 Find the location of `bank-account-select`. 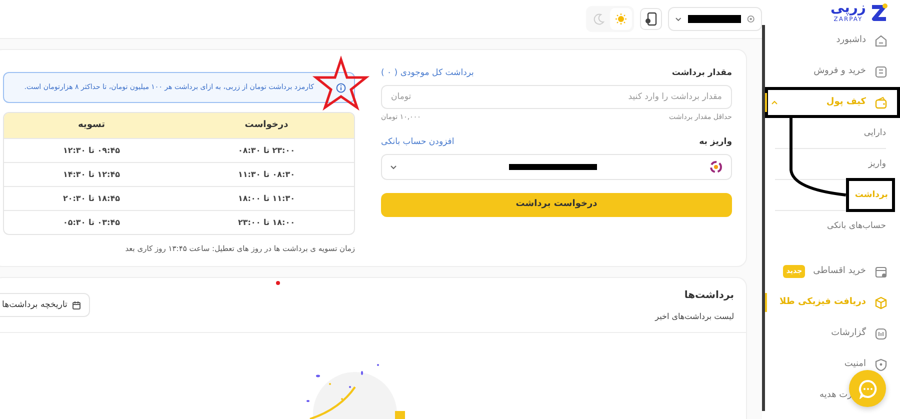

bank-account-select is located at coordinates (556, 167).